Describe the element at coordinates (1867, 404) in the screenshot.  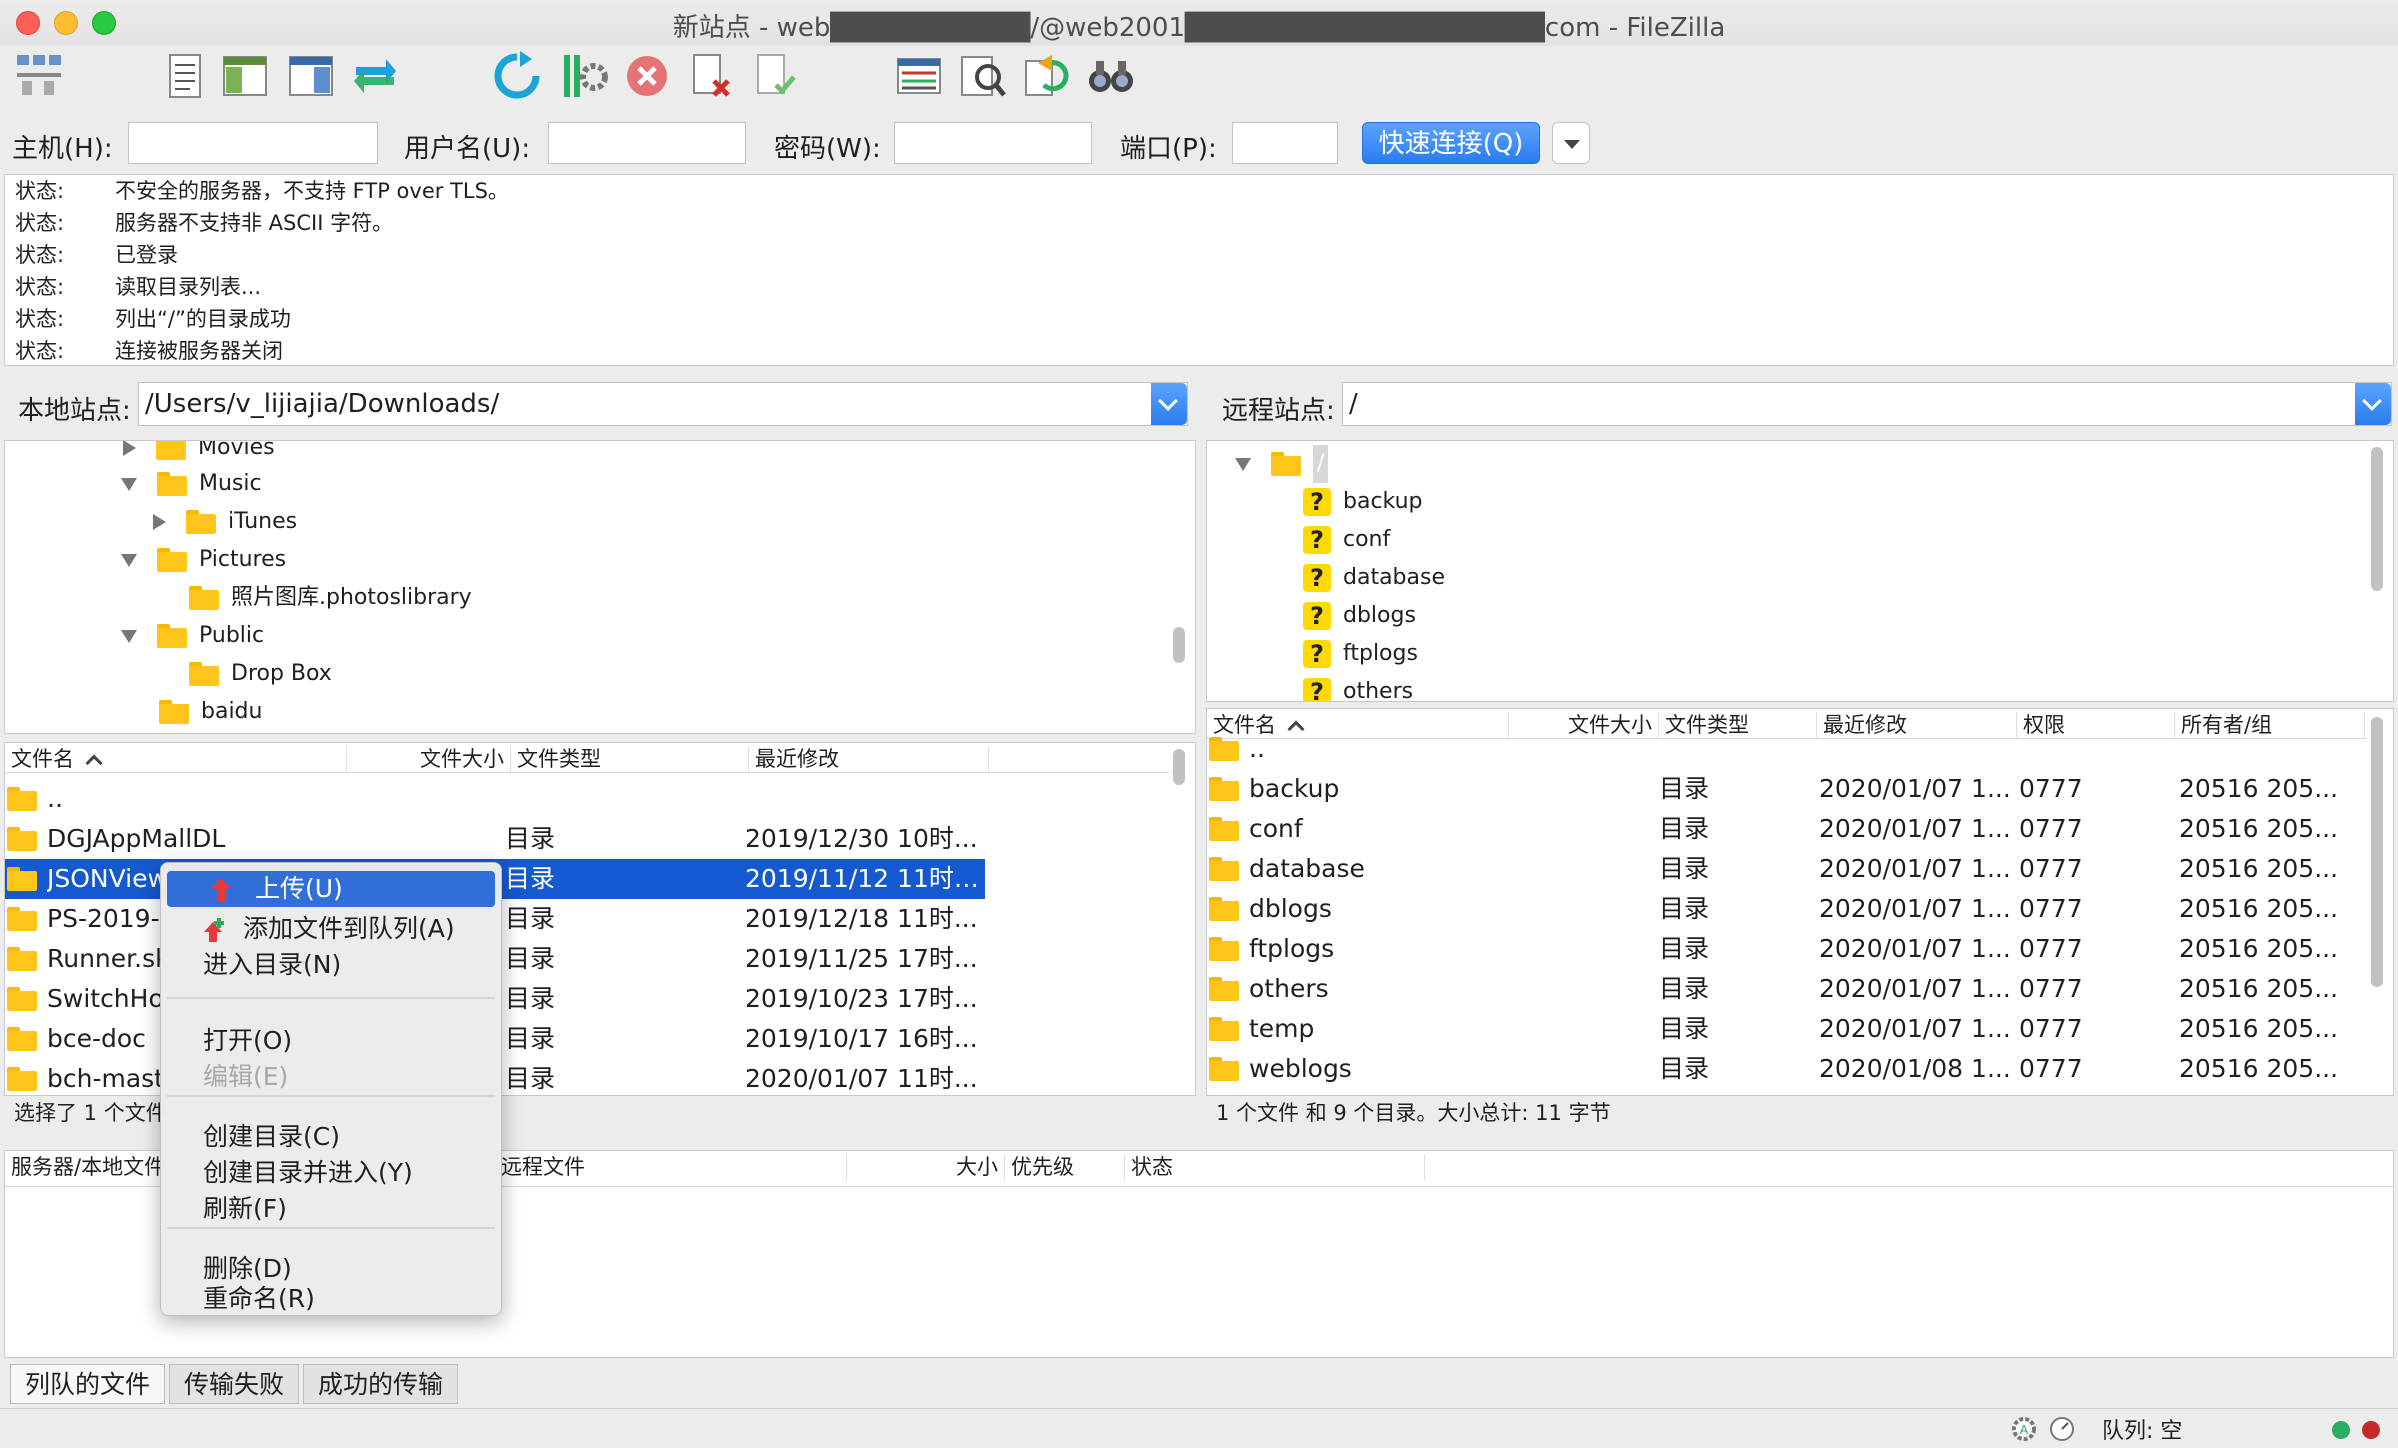
I see `remote-path-input: /` at that location.